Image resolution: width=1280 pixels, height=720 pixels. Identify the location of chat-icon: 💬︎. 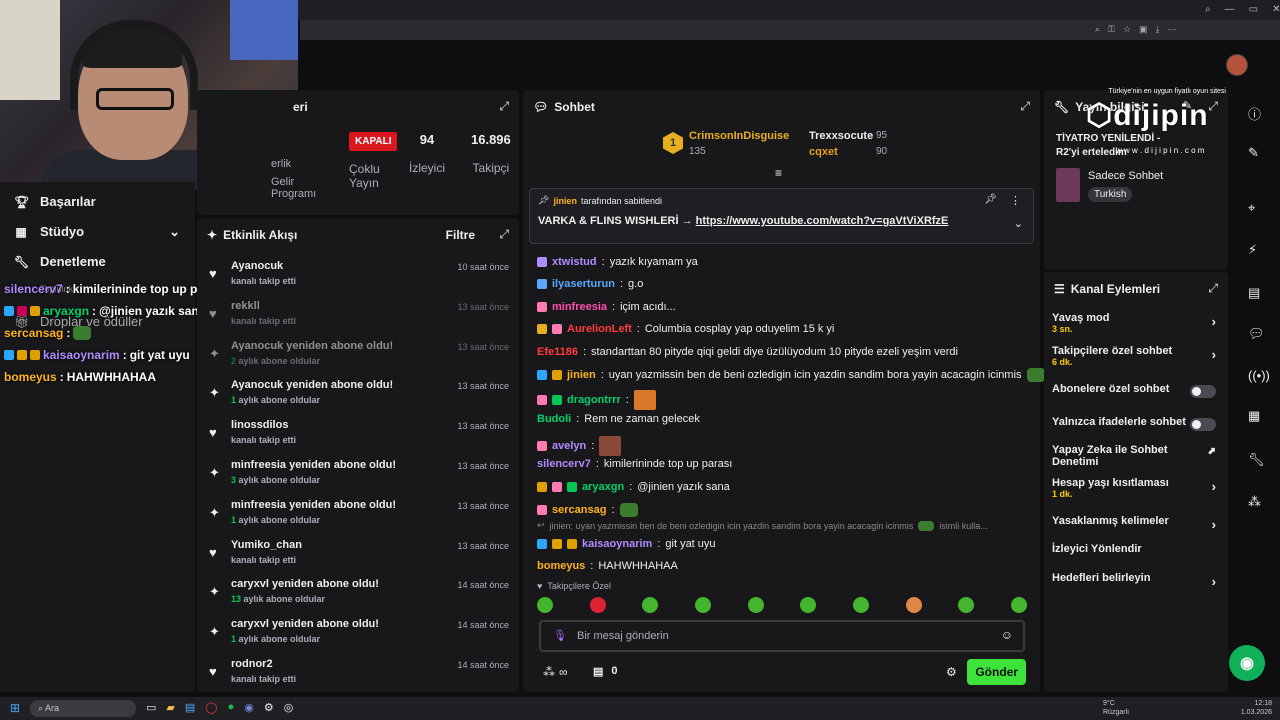
(1256, 334).